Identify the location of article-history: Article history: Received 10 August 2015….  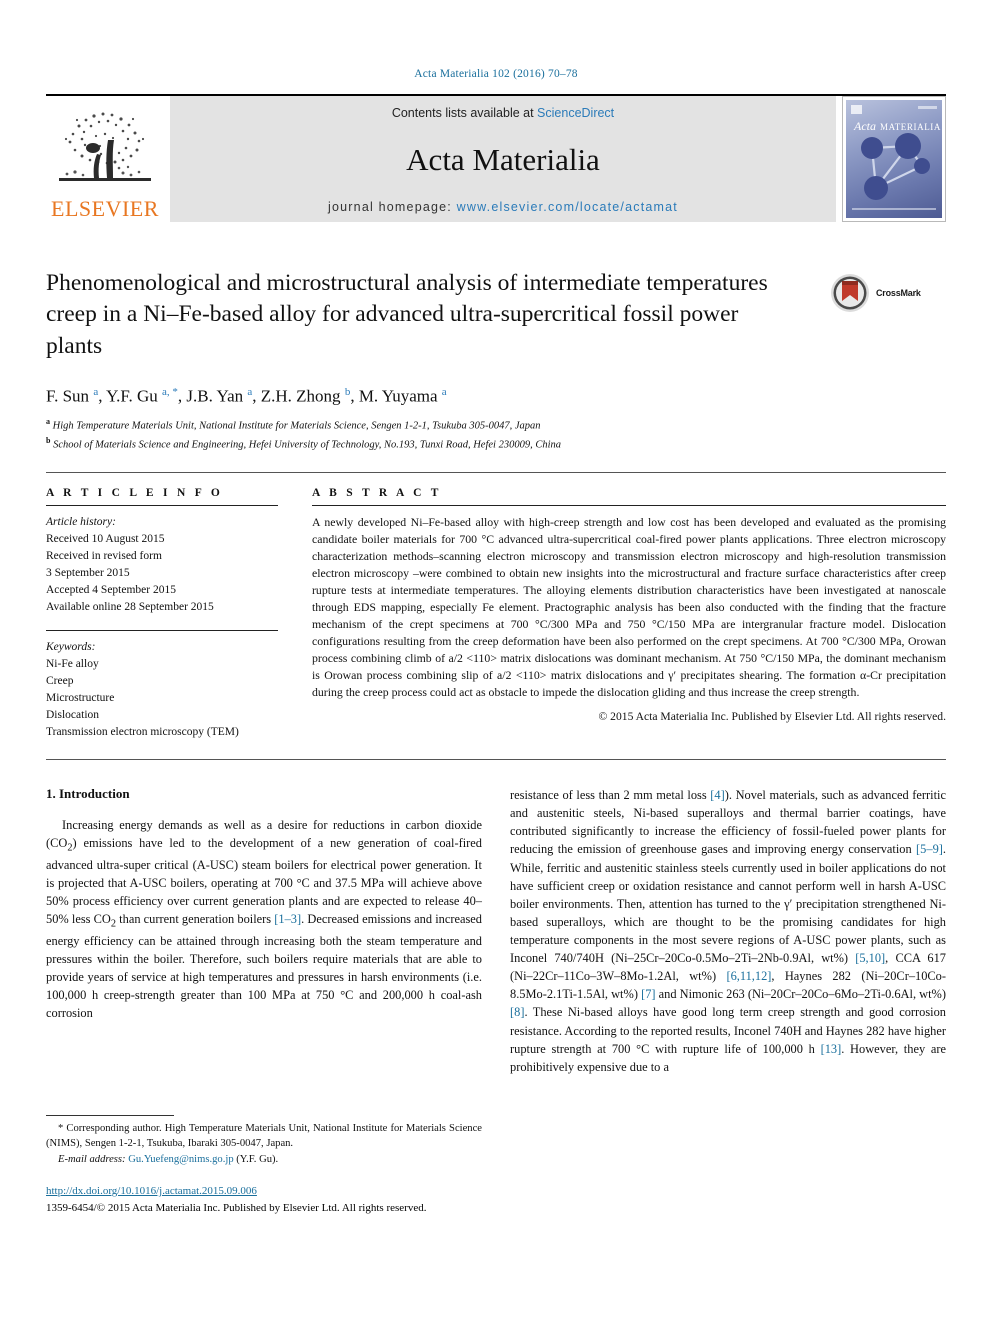
(162, 565).